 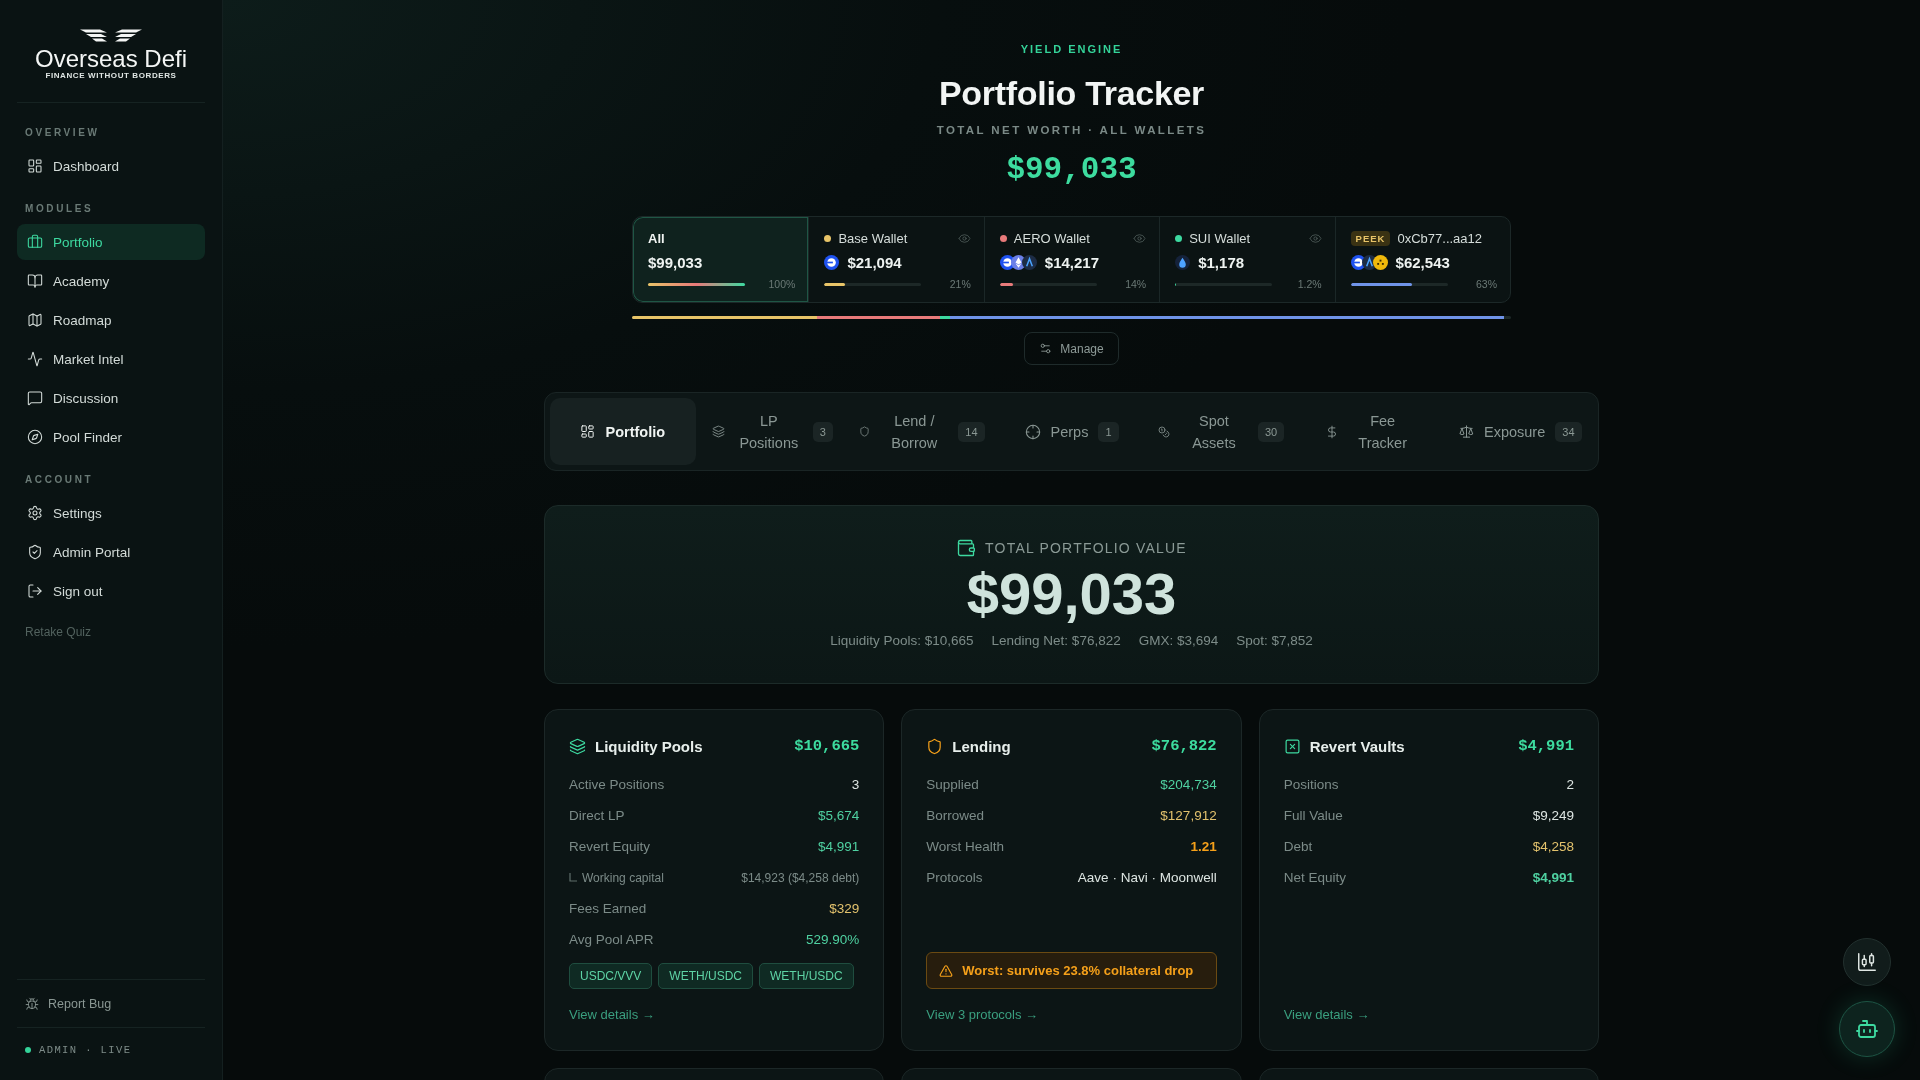 I want to click on wallet-card: Base Wallet $21,094 21%, so click(x=896, y=259).